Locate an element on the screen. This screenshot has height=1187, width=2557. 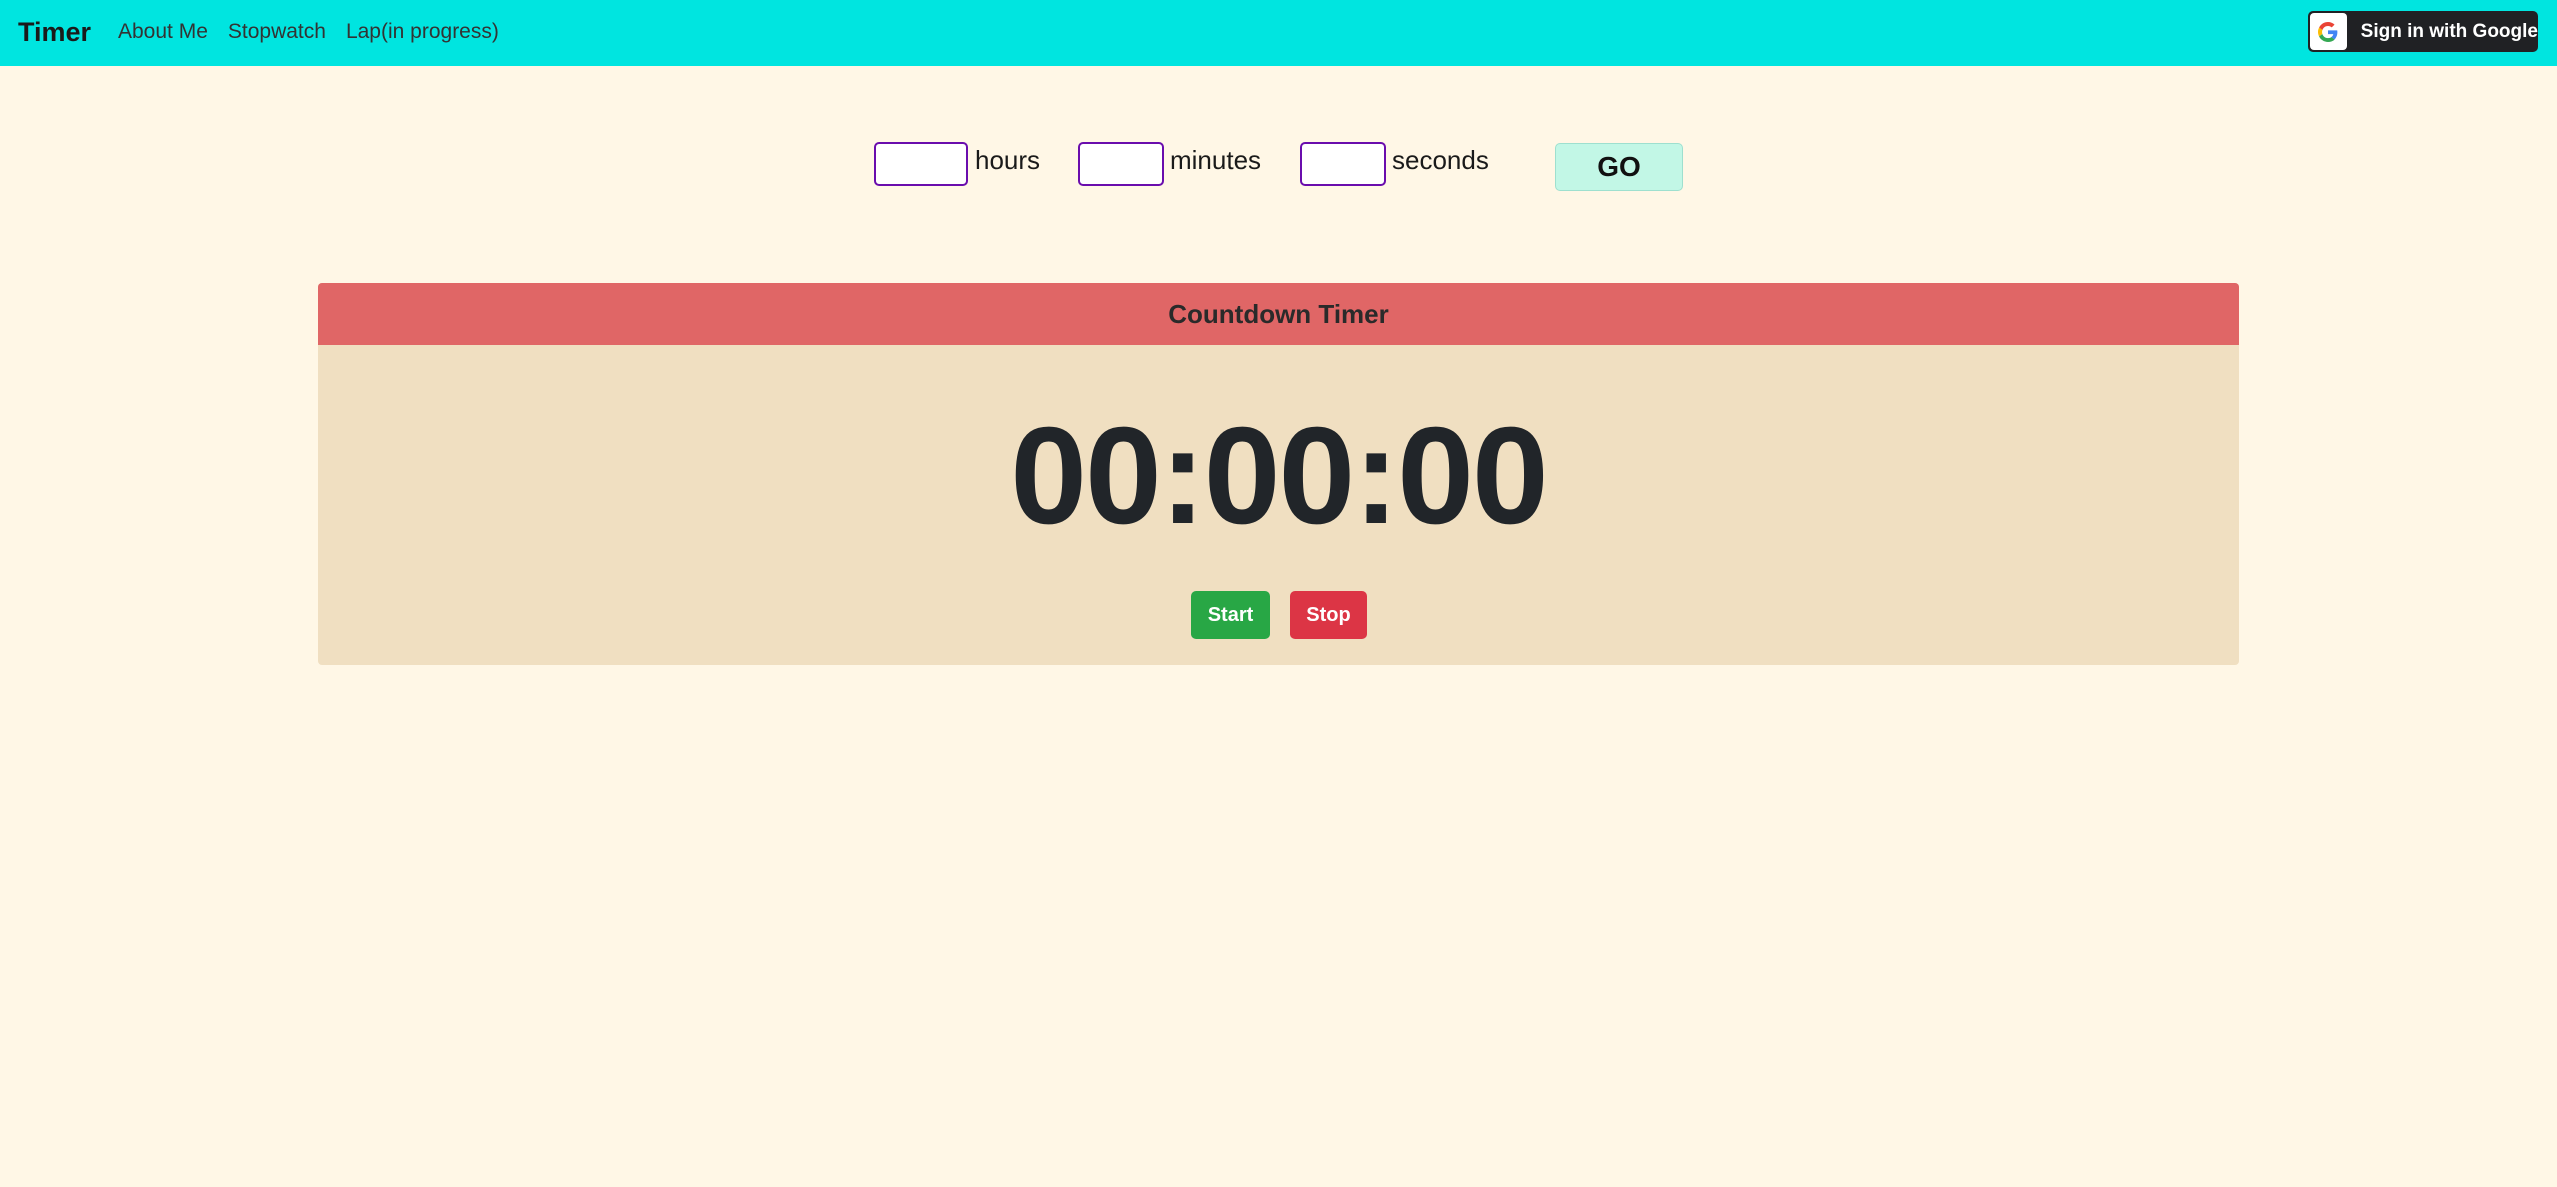
seconds-label: seconds is located at coordinates (1440, 160).